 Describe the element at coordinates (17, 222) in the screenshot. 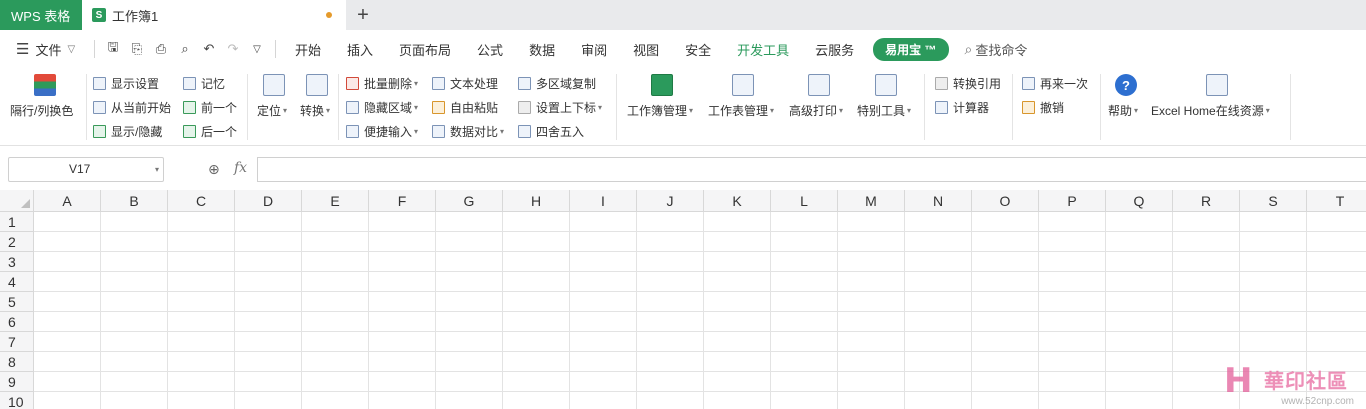

I see `row-header: 1` at that location.